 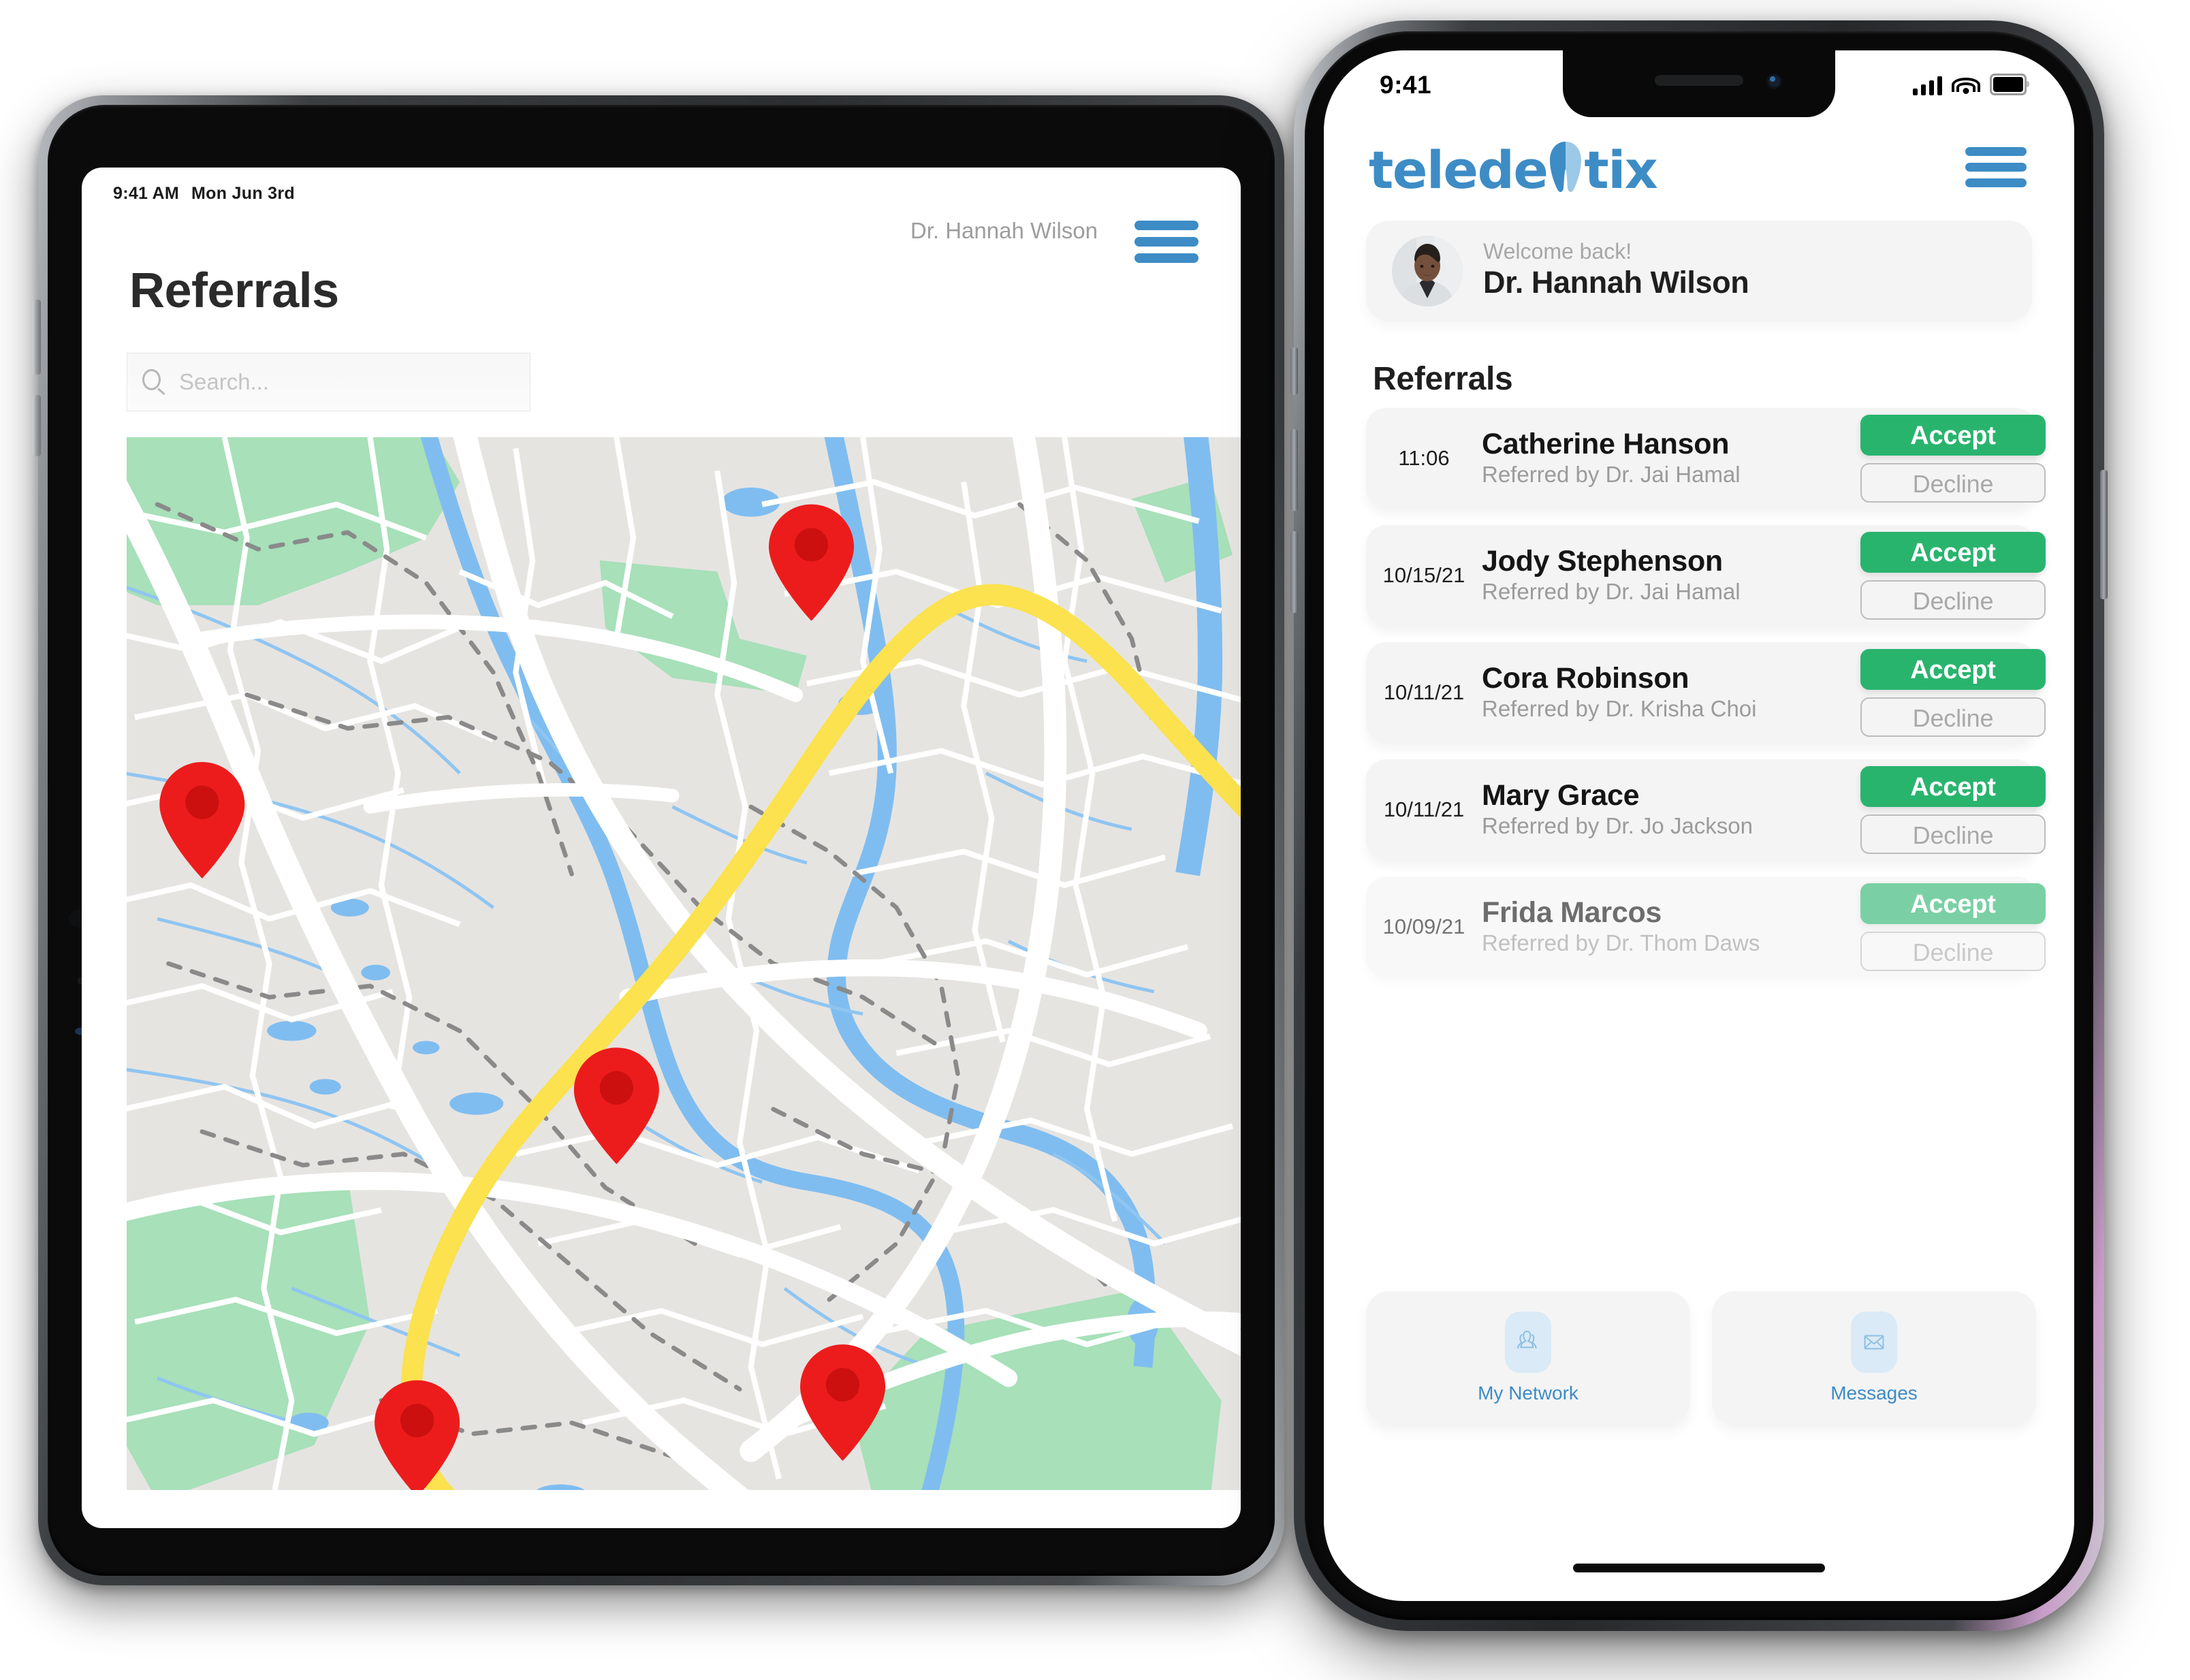 I want to click on referral-patient-name: Mary Grace, so click(x=1561, y=795).